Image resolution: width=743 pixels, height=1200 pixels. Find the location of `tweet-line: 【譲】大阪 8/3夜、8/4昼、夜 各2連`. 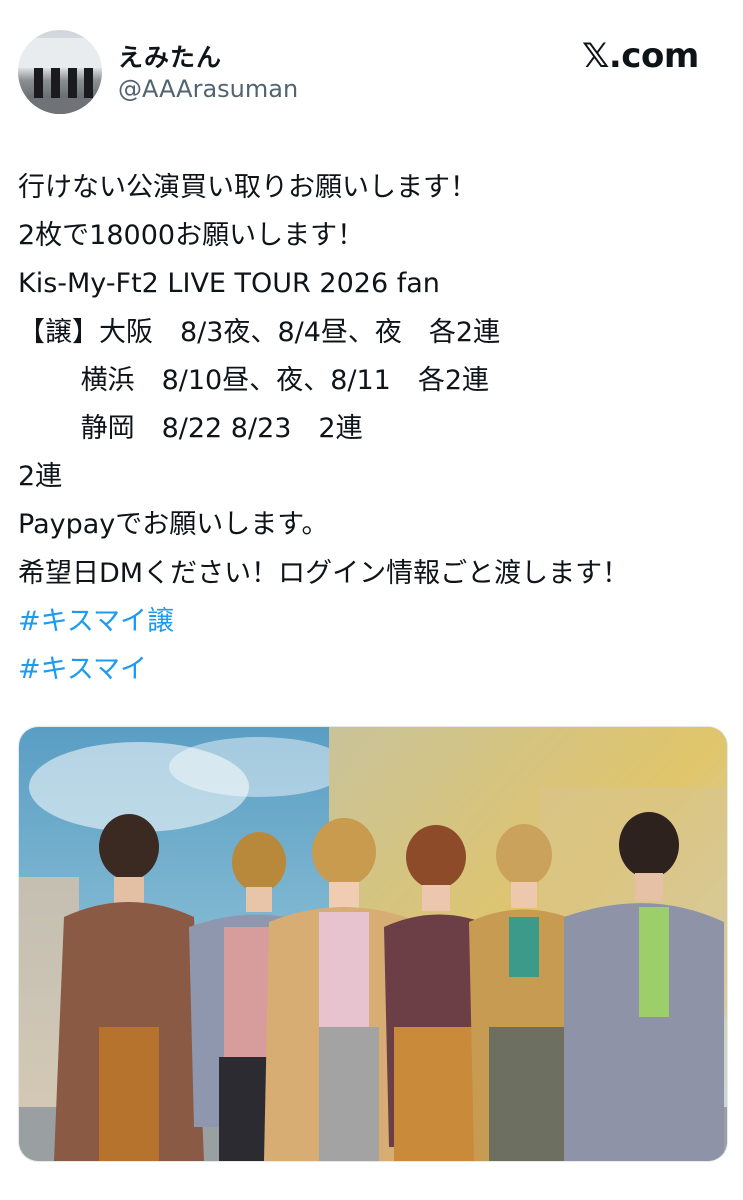

tweet-line: 【譲】大阪 8/3夜、8/4昼、夜 各2連 is located at coordinates (259, 332).